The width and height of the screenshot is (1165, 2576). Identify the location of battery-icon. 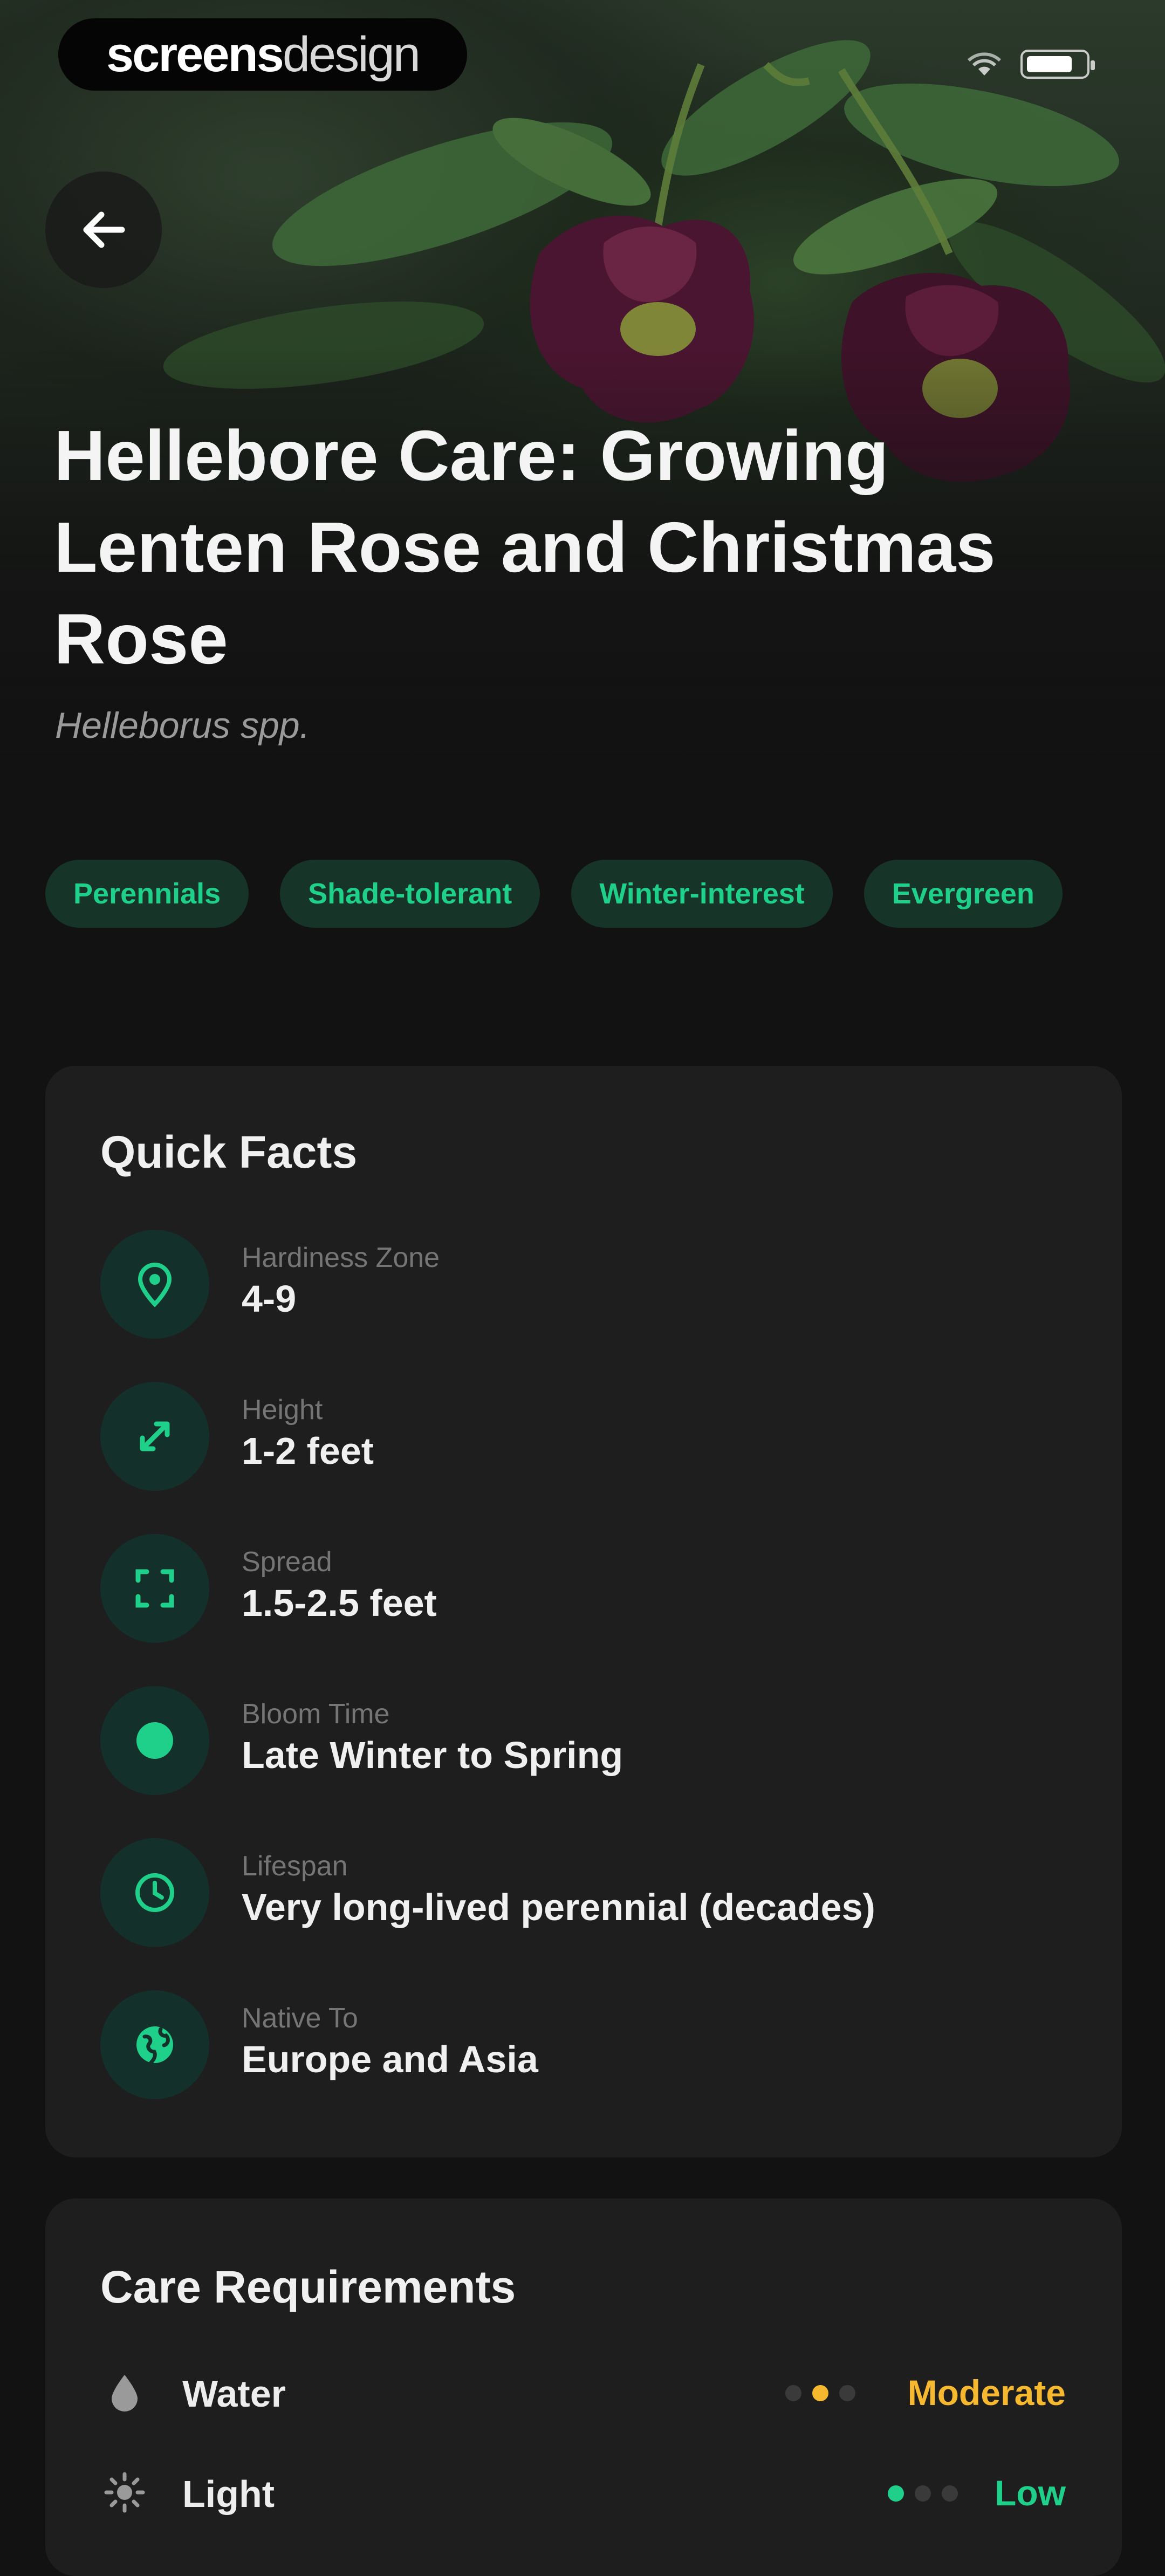
(1057, 64).